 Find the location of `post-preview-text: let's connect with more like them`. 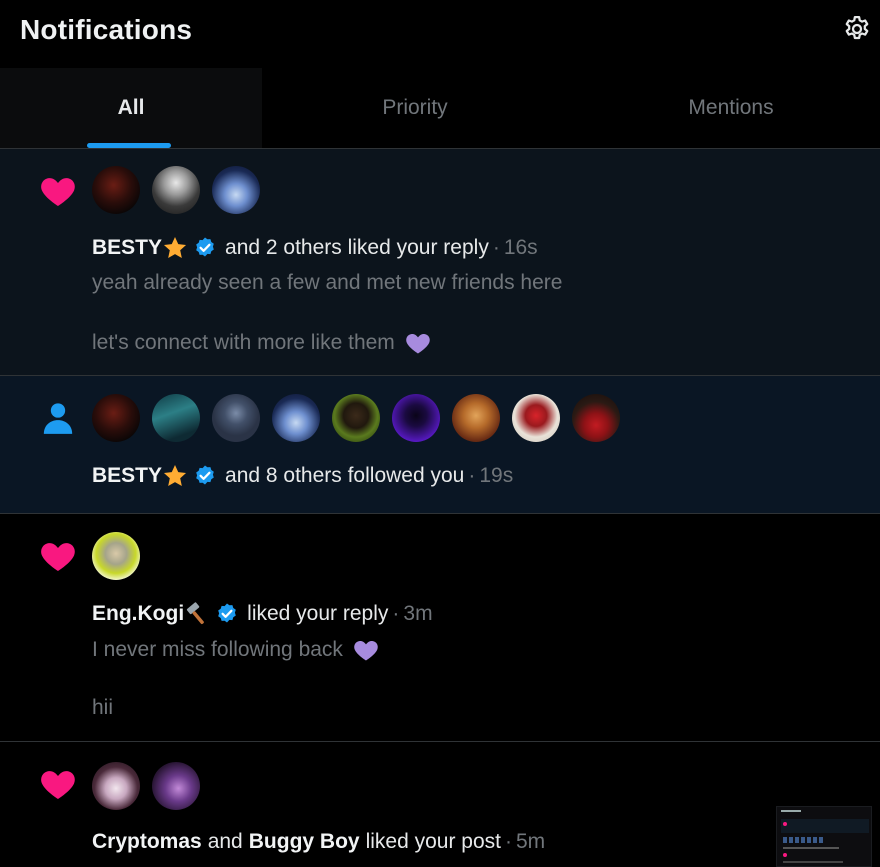

post-preview-text: let's connect with more like them is located at coordinates (243, 342).